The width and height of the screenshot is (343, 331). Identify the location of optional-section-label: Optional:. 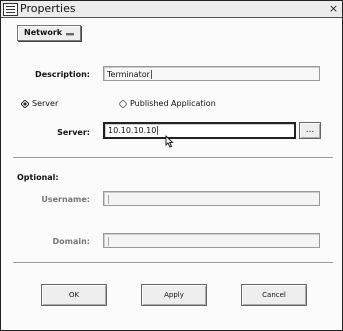
(38, 177).